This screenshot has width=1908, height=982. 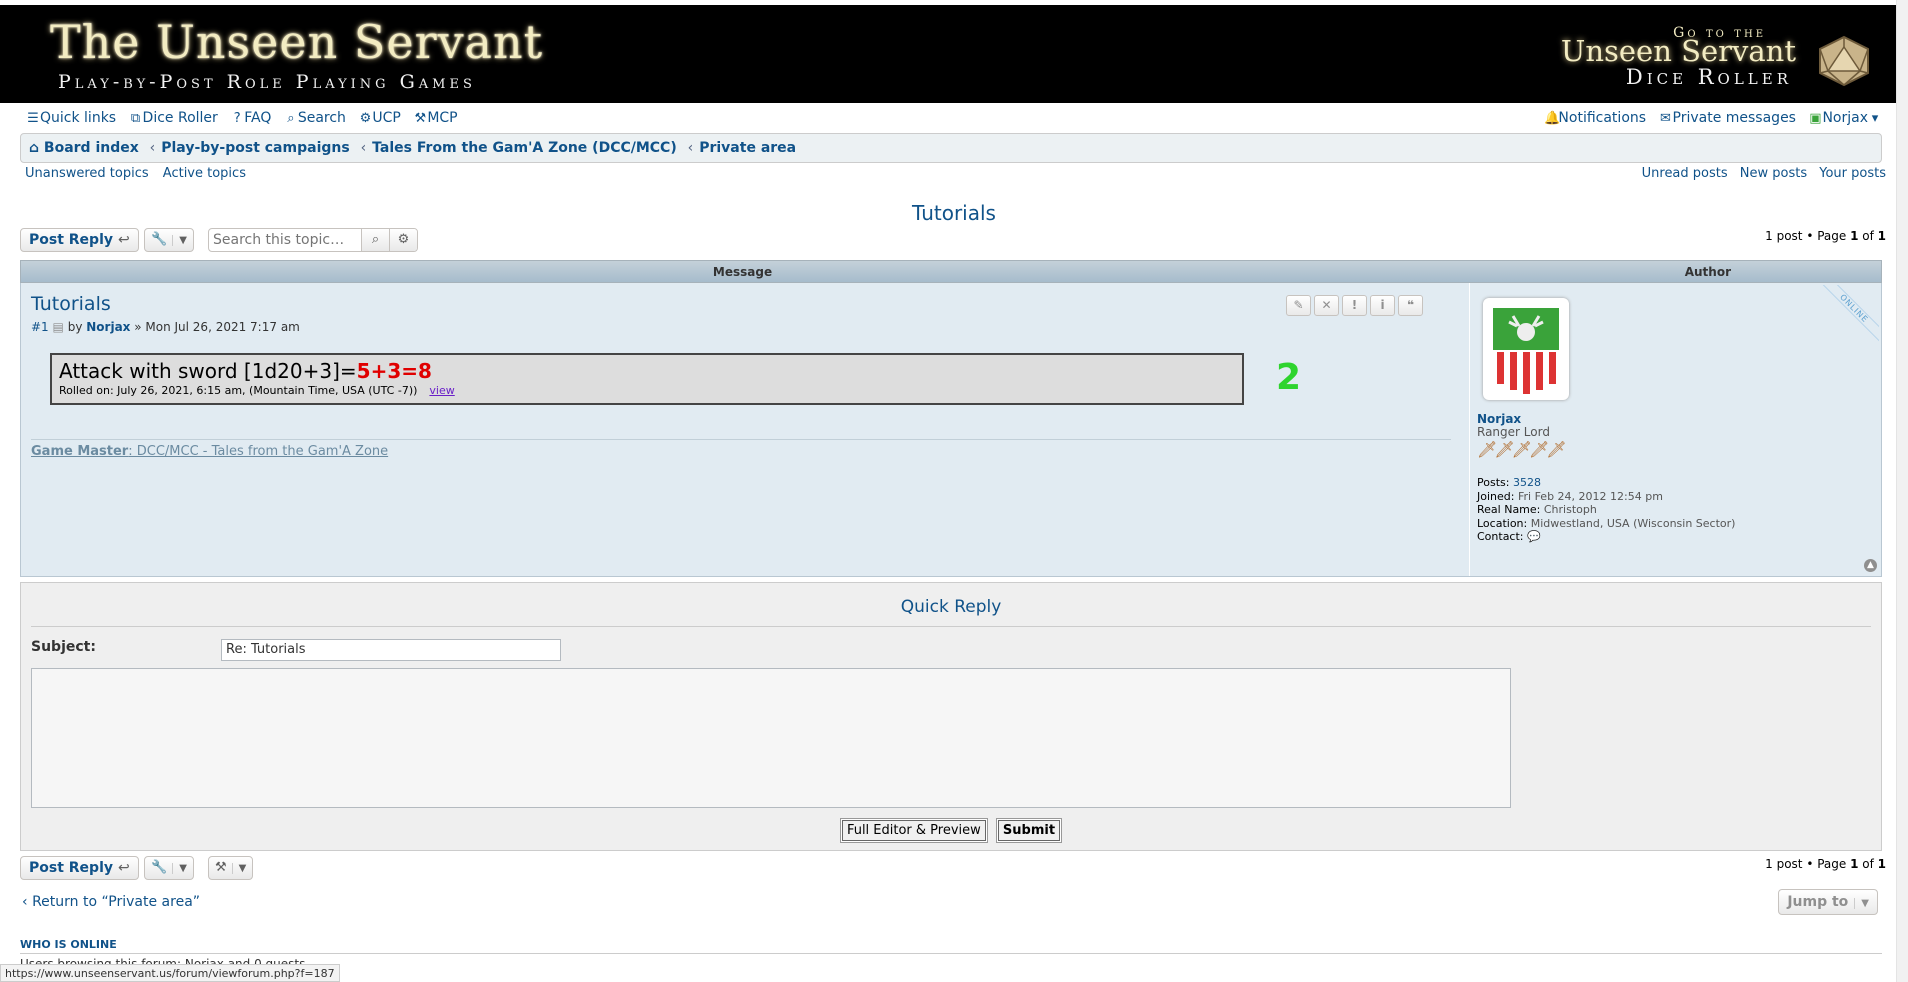 I want to click on return-link: ‹ Return to “Private area”, so click(x=111, y=902).